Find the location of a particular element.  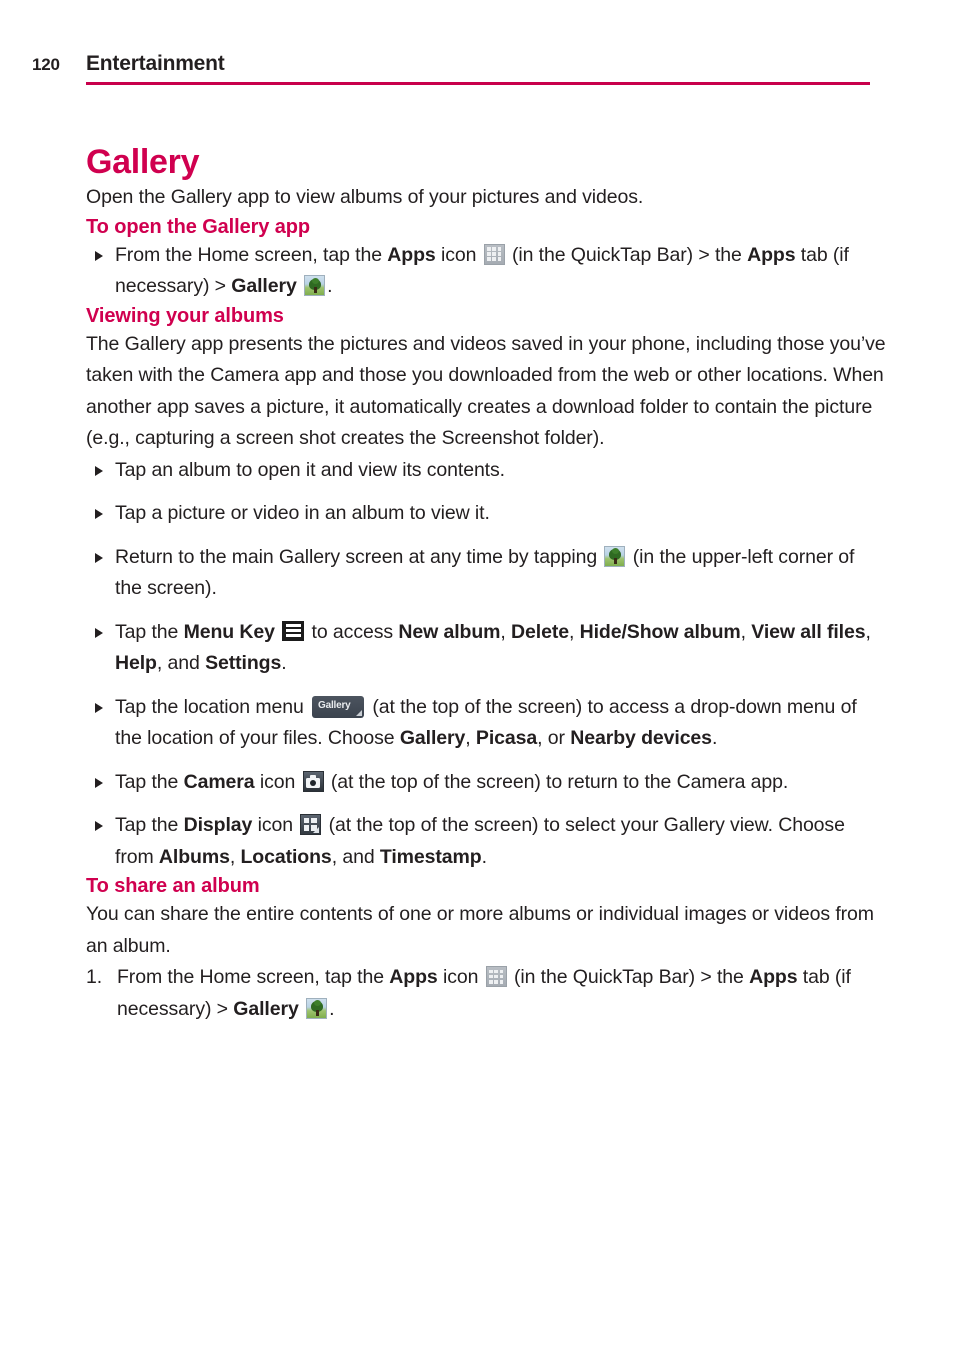

bold-term-gallery-option: Gallery is located at coordinates (432, 738).